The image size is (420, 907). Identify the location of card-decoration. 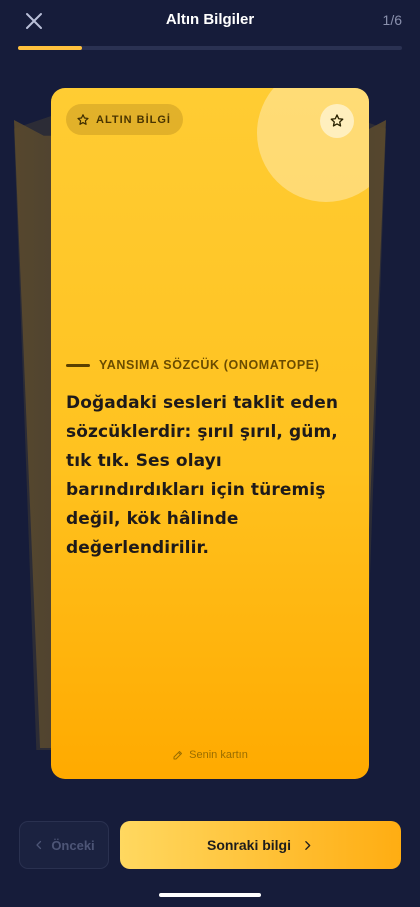
(313, 145).